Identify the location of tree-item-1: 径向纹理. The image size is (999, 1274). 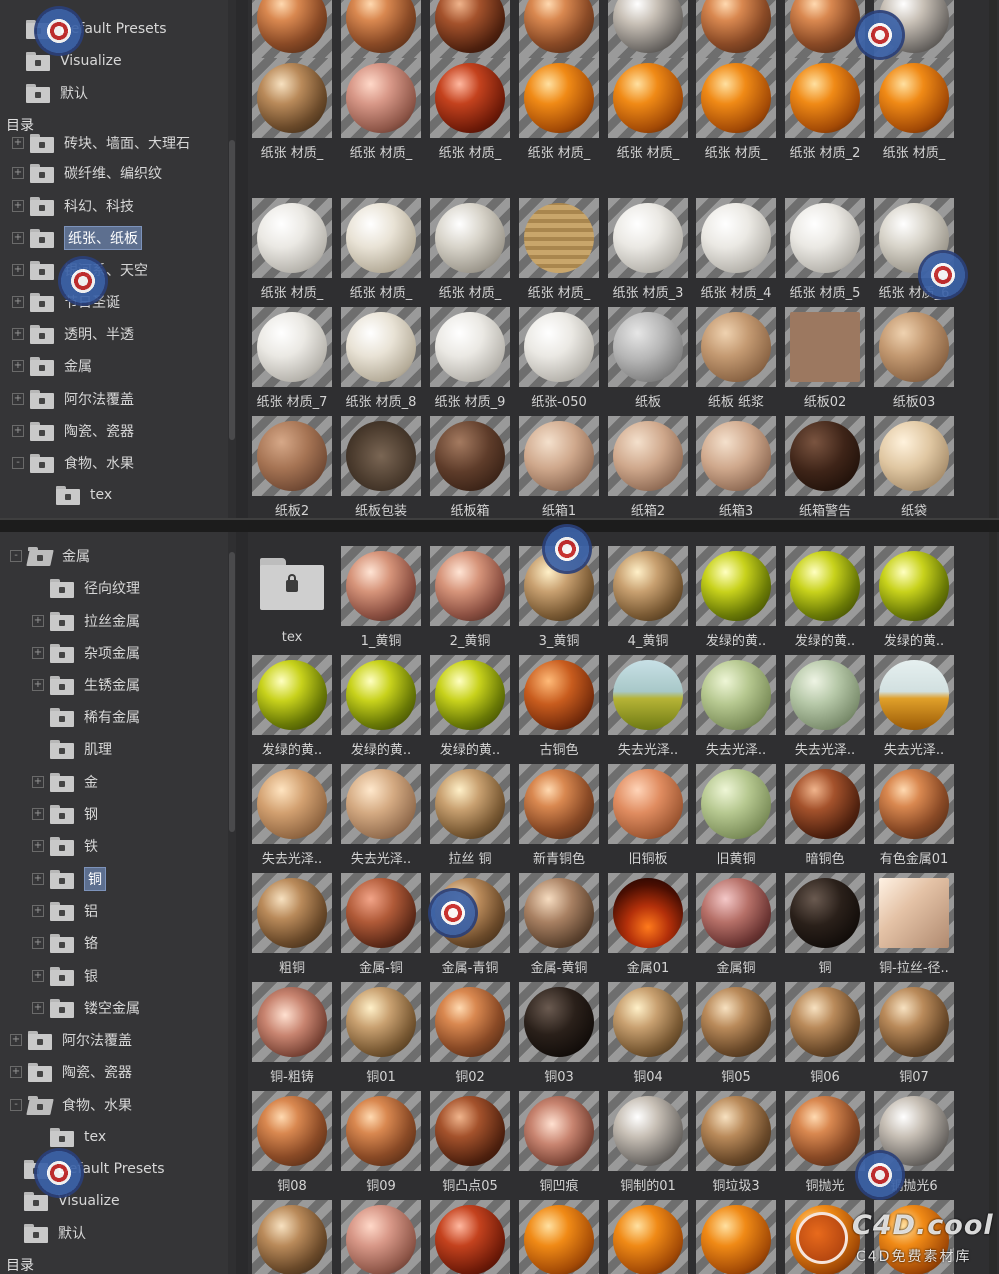
(86, 588).